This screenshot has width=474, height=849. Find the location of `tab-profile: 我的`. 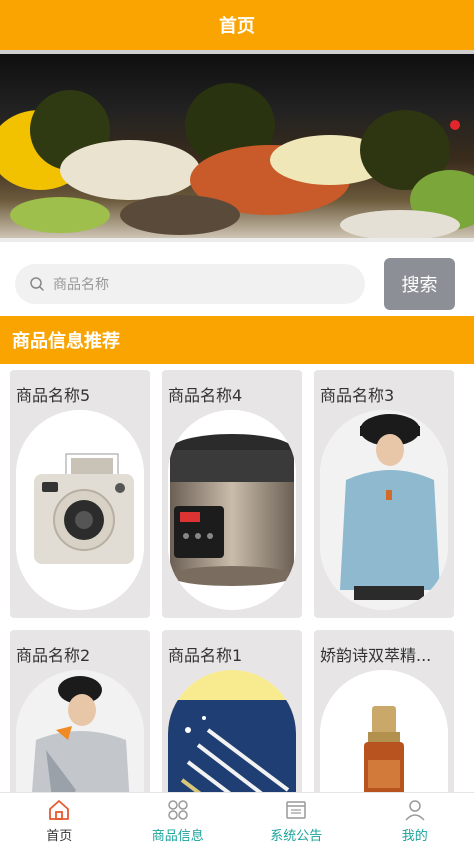

tab-profile: 我的 is located at coordinates (415, 821).